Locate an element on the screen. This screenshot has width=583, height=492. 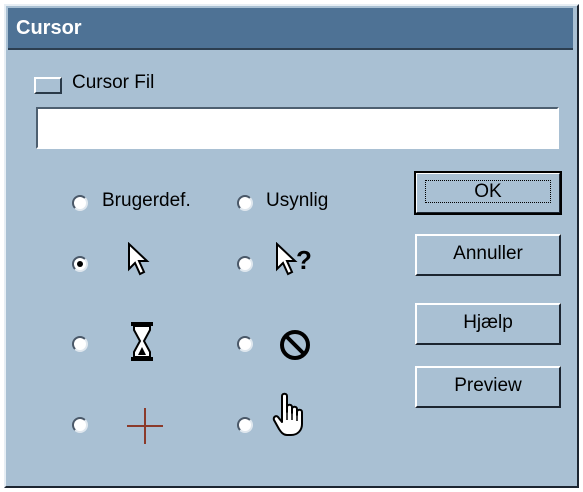
dialog-title: Cursor is located at coordinates (49, 28).